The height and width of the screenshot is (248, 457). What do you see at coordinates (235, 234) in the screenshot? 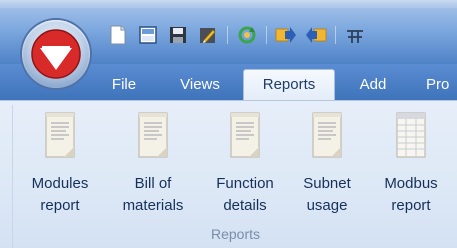
I see `group-label: Reports` at bounding box center [235, 234].